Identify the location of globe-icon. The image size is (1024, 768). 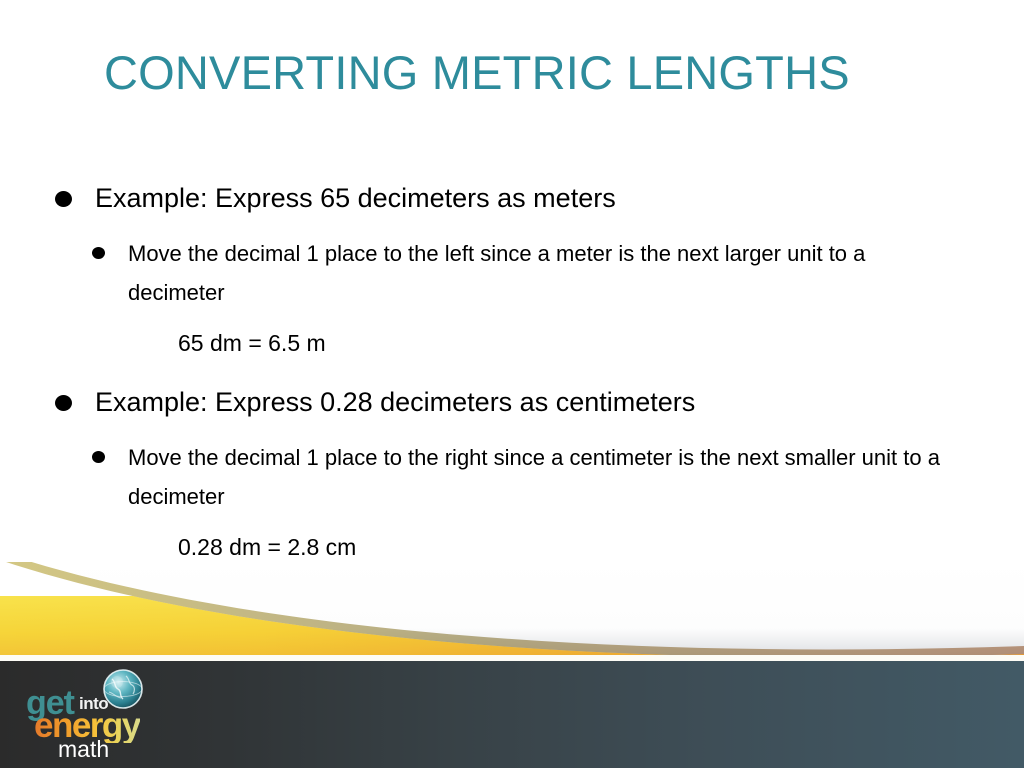
(123, 689).